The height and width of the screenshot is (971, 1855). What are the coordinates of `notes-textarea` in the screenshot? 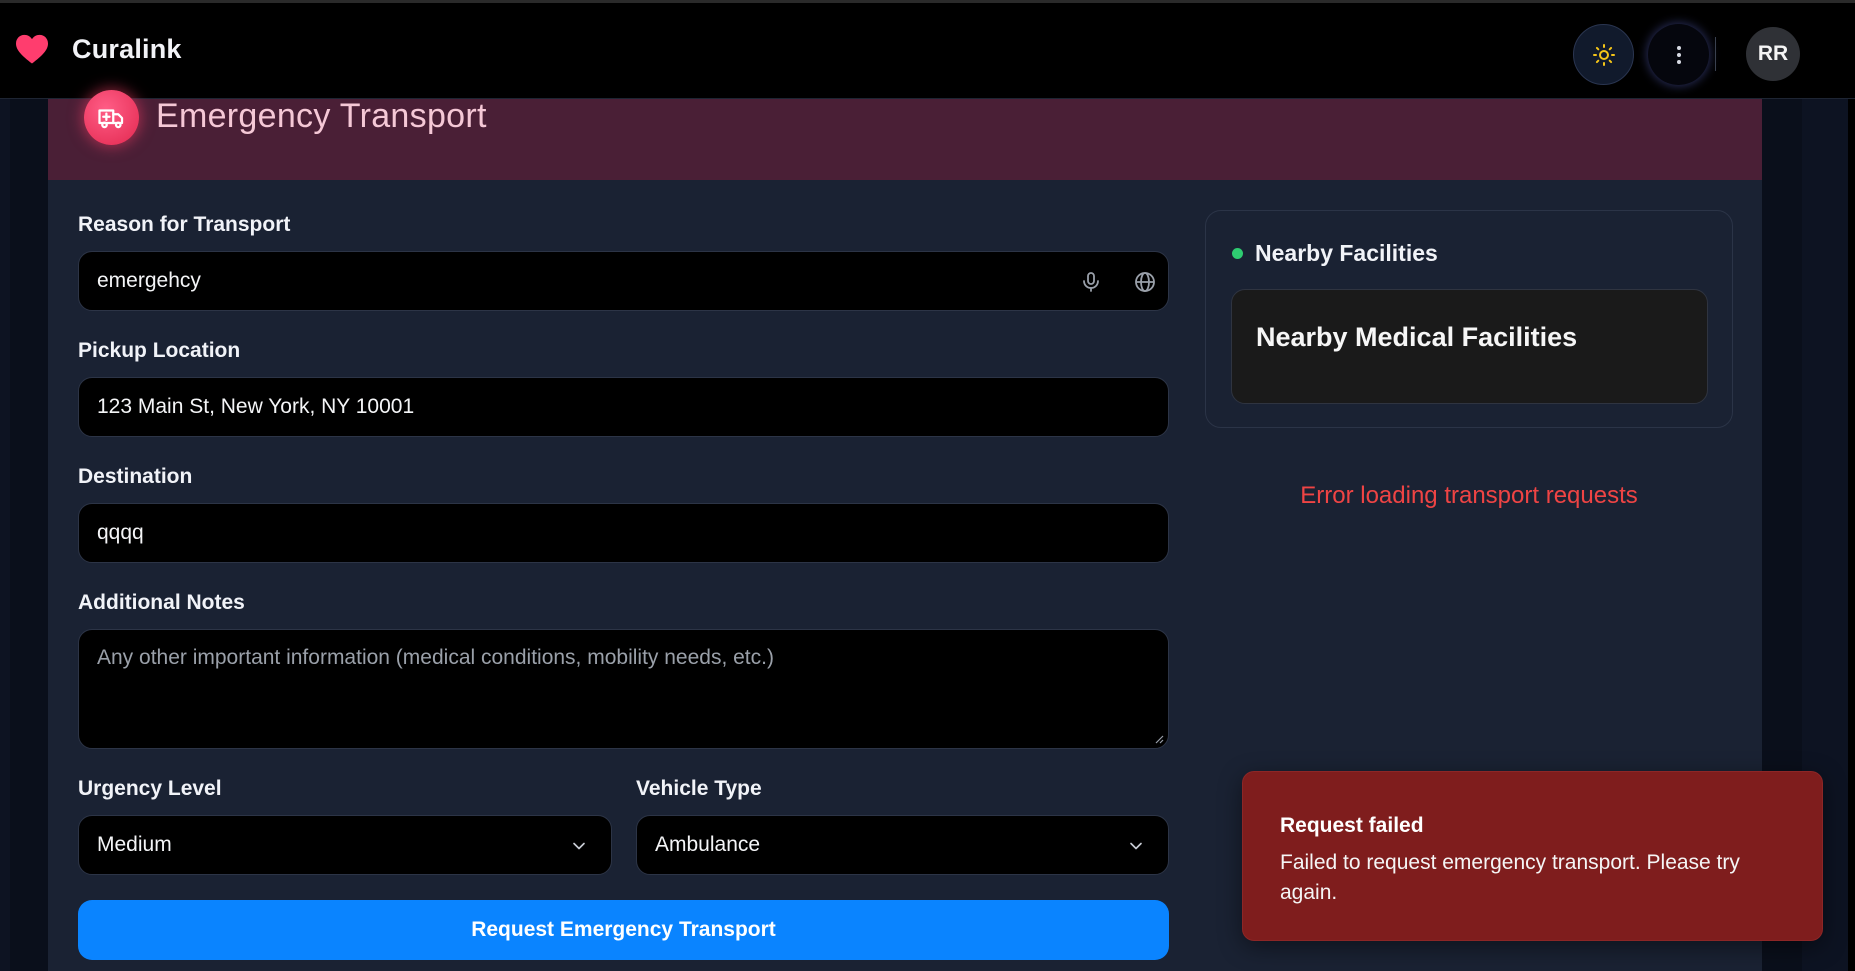 It's located at (623, 689).